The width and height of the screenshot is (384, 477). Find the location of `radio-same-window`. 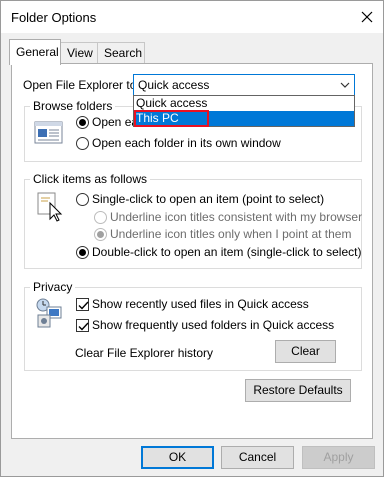

radio-same-window is located at coordinates (82, 122).